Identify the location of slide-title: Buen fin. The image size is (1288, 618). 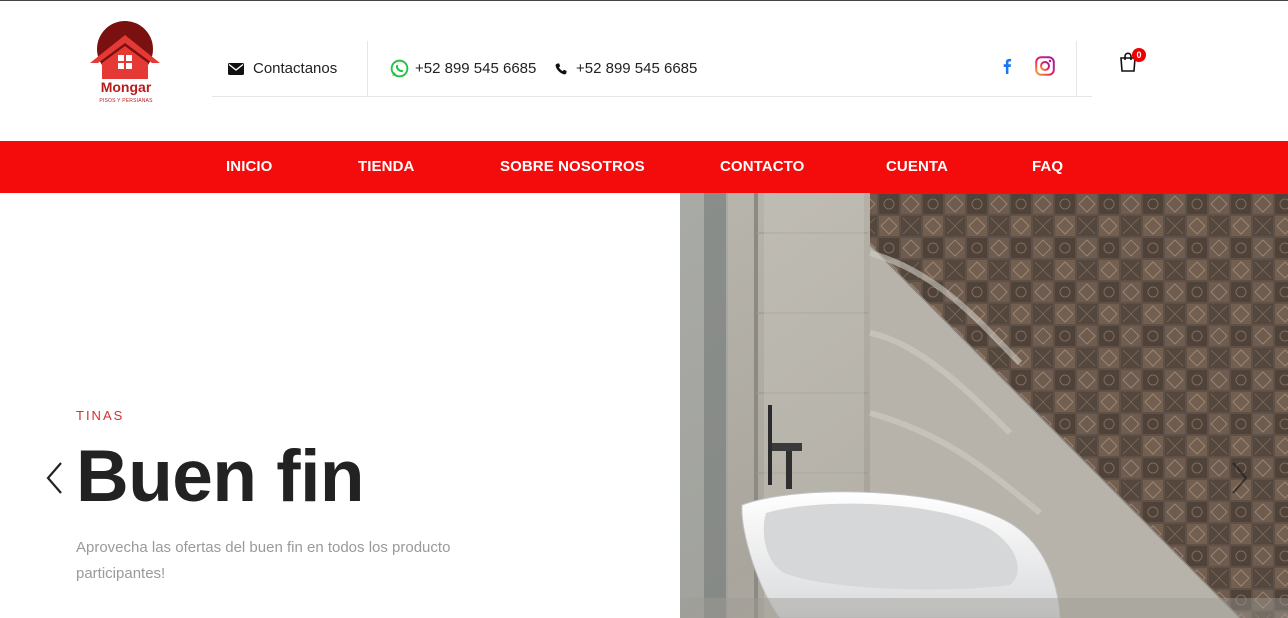
(220, 476).